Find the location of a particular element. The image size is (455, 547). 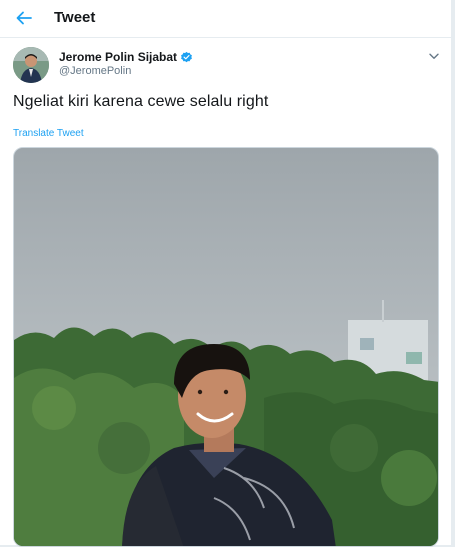

translate-tweet-link: Translate Tweet is located at coordinates (48, 133).